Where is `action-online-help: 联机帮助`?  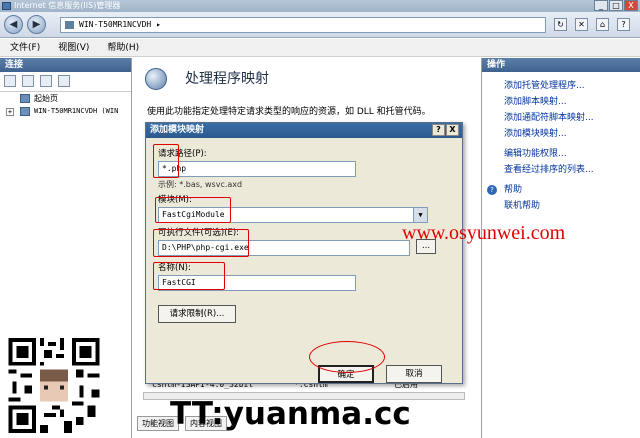
action-online-help: 联机帮助 is located at coordinates (561, 206).